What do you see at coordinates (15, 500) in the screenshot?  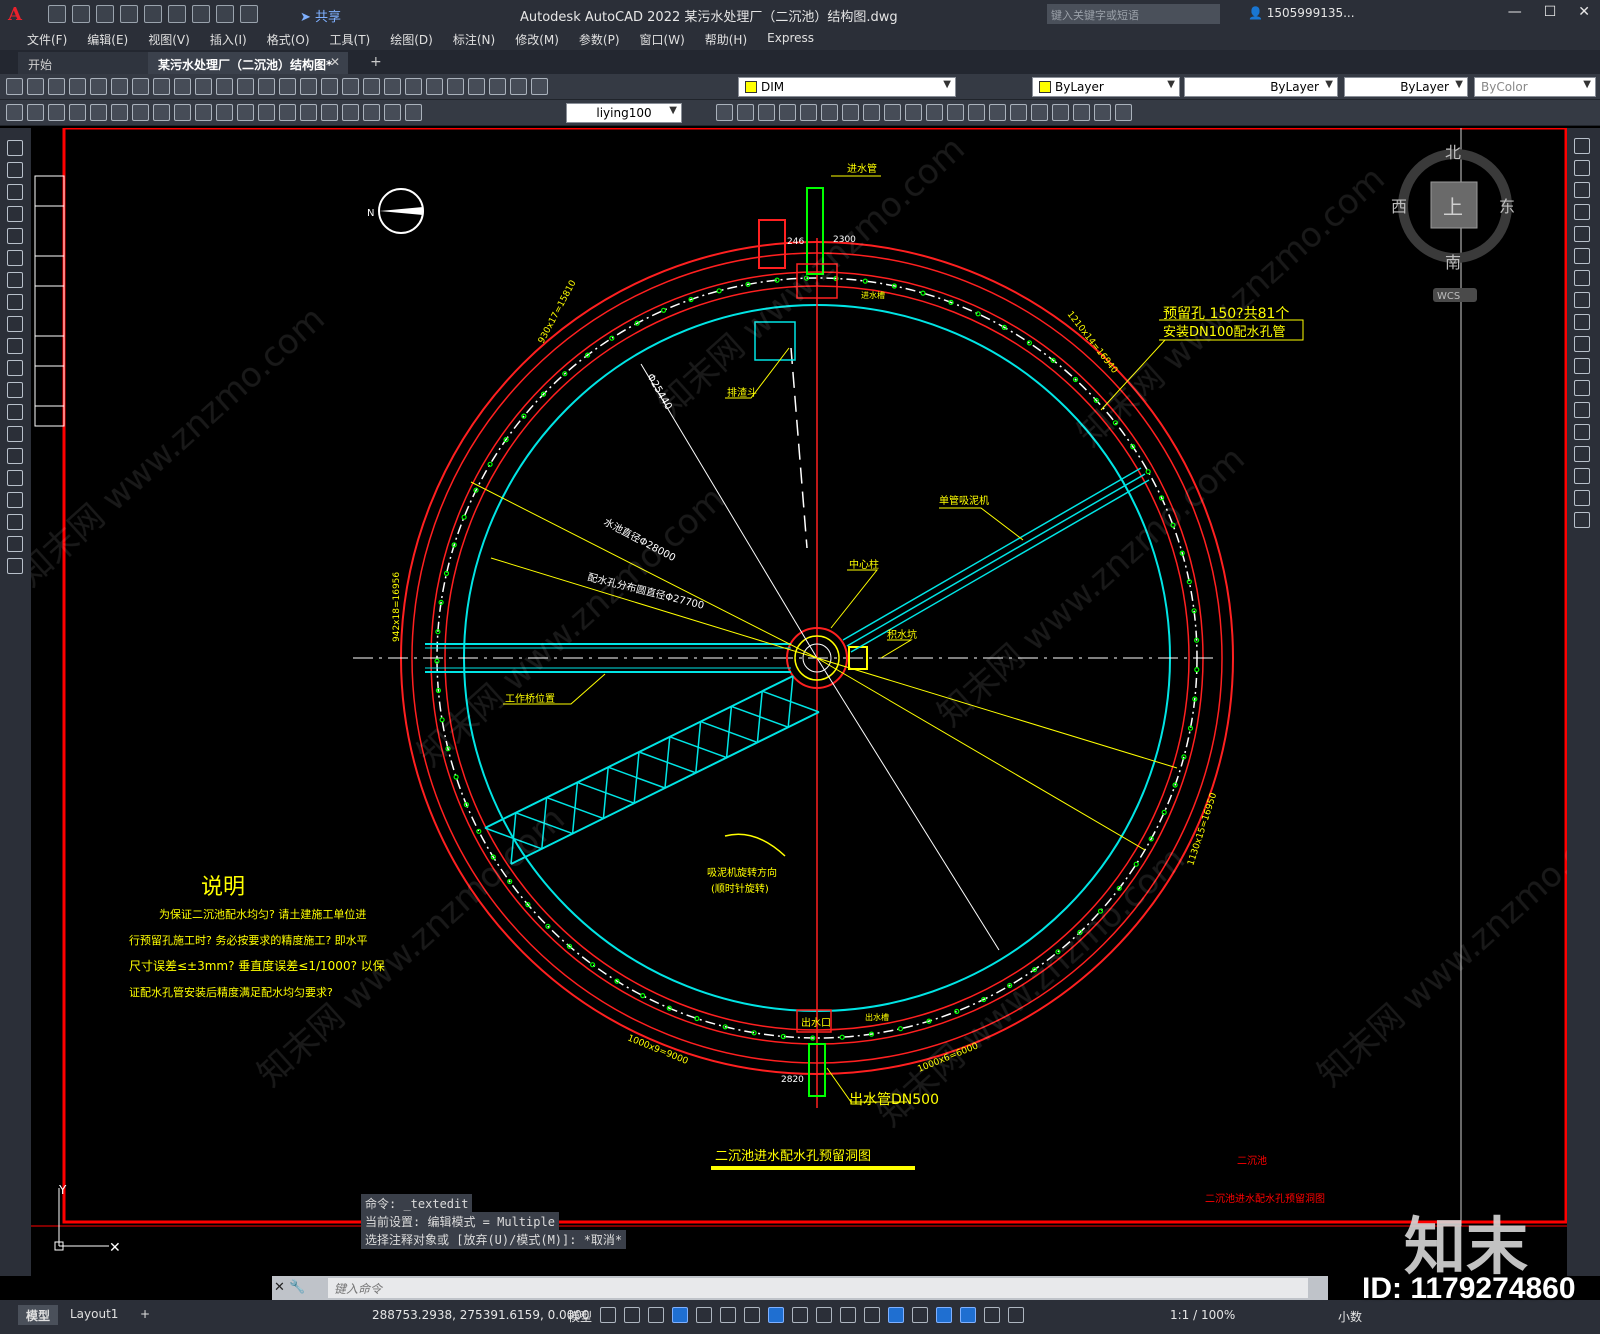 I see `region-icon` at bounding box center [15, 500].